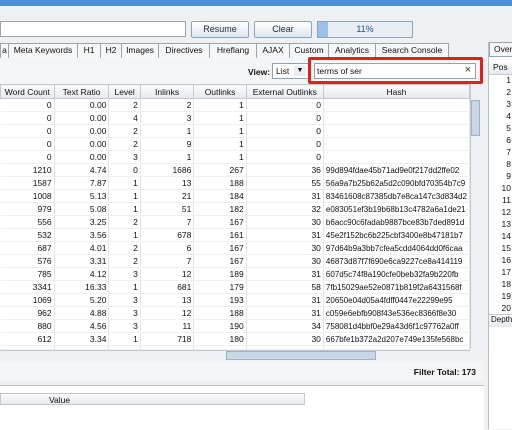 The width and height of the screenshot is (512, 430). What do you see at coordinates (301, 355) in the screenshot?
I see `horizontal-scroll-thumb` at bounding box center [301, 355].